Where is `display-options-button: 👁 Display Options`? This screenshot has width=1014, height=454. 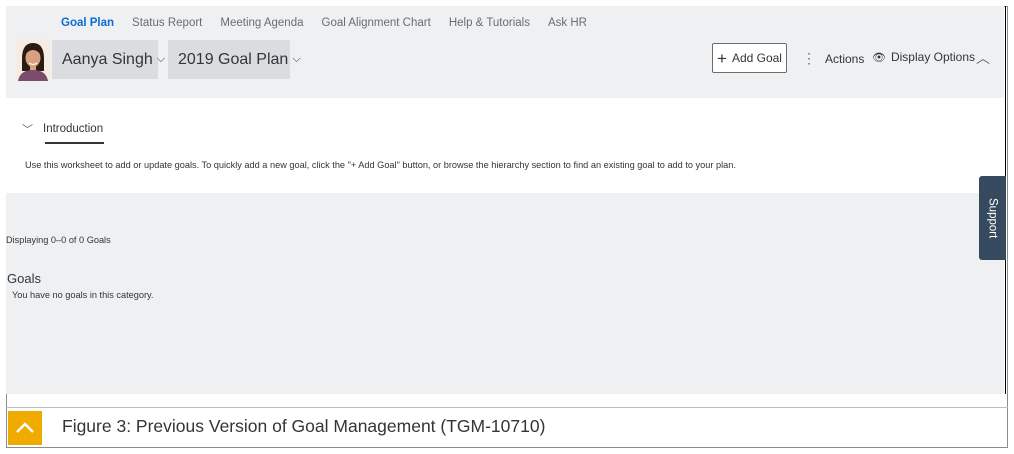 display-options-button: 👁 Display Options is located at coordinates (923, 57).